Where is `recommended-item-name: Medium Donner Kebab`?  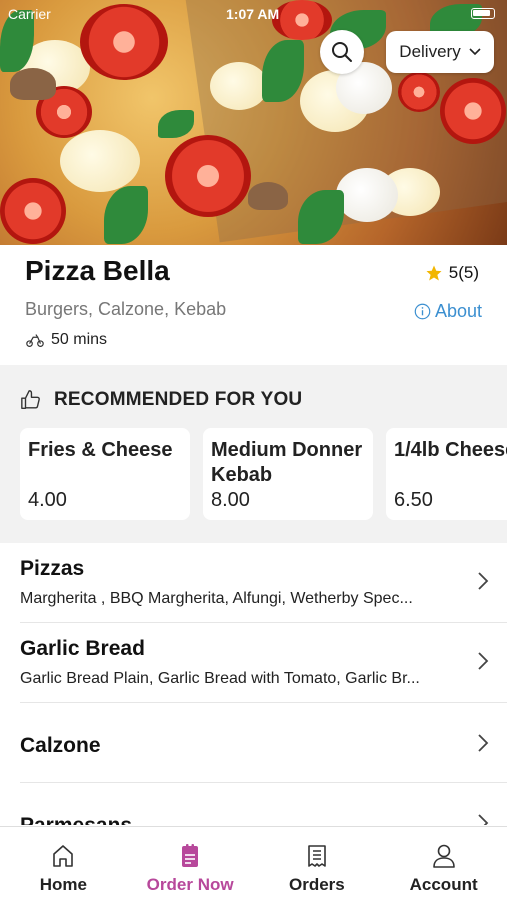 recommended-item-name: Medium Donner Kebab is located at coordinates (287, 462).